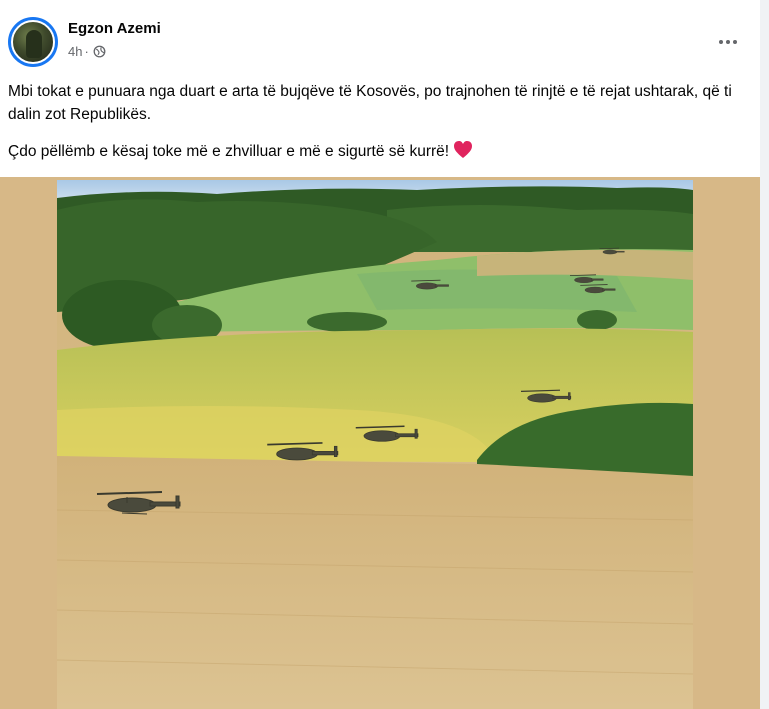 Image resolution: width=769 pixels, height=709 pixels. Describe the element at coordinates (75, 51) in the screenshot. I see `post-time: 4h` at that location.